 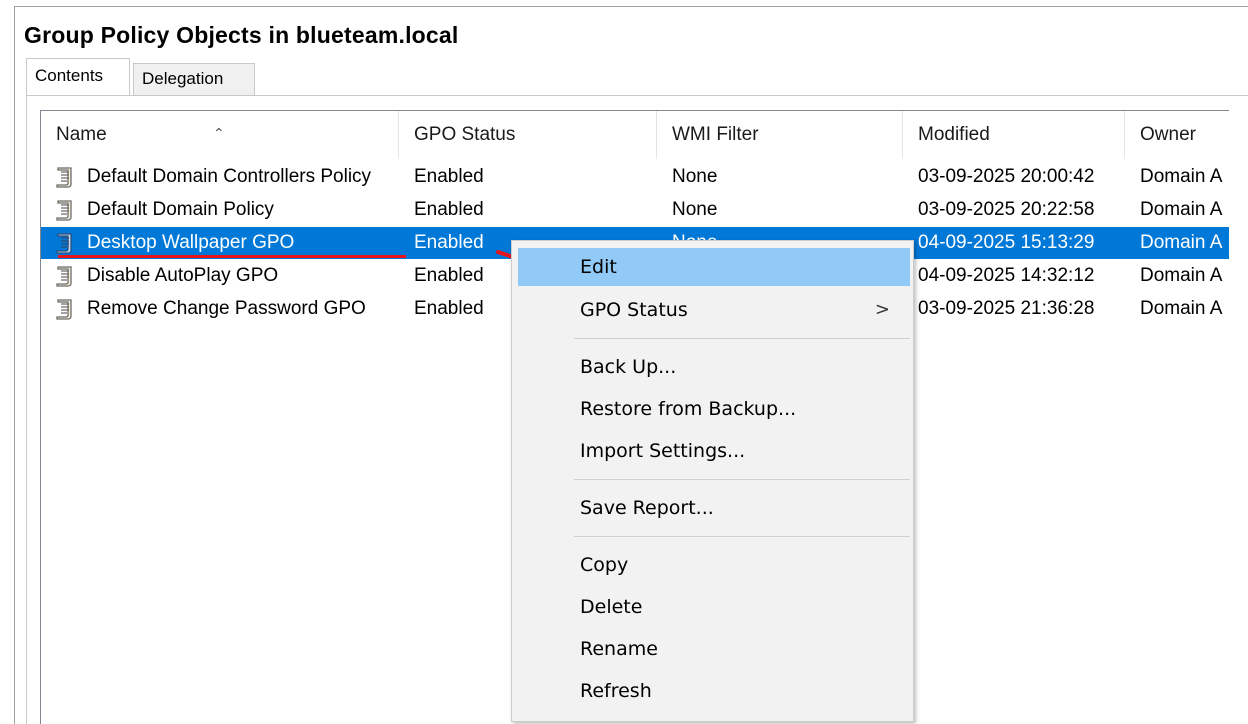 I want to click on row-modified: 03-09-2025 20:22:58, so click(x=1006, y=209).